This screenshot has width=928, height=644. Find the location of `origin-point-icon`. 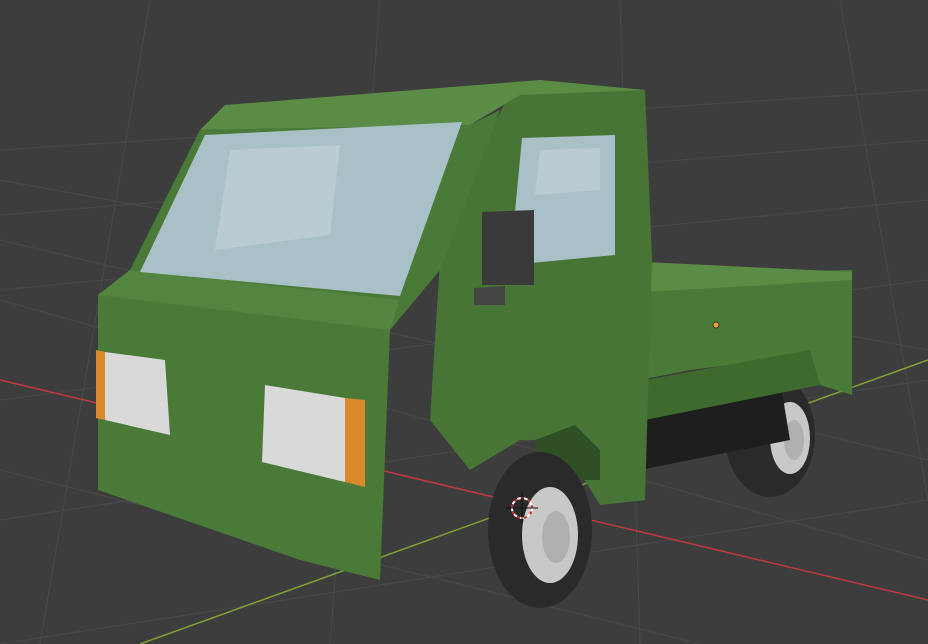

origin-point-icon is located at coordinates (716, 325).